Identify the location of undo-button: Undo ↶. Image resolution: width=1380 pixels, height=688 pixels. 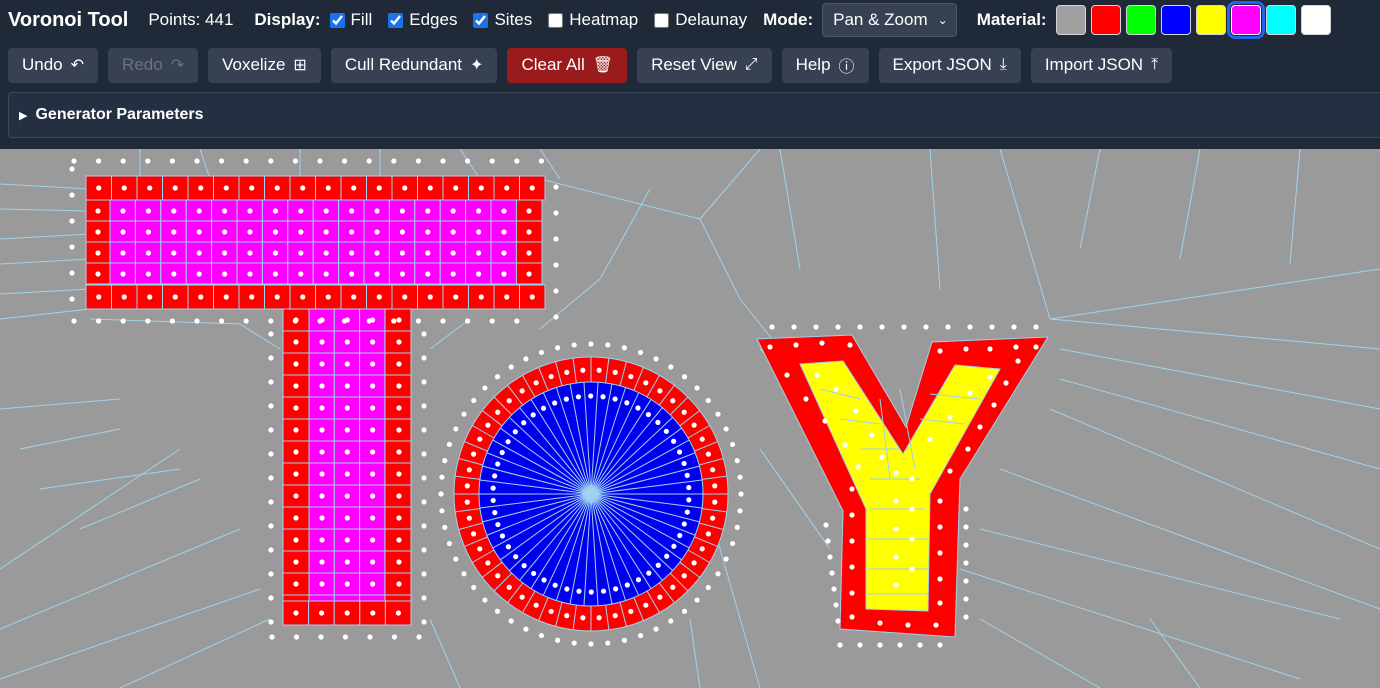
(53, 65).